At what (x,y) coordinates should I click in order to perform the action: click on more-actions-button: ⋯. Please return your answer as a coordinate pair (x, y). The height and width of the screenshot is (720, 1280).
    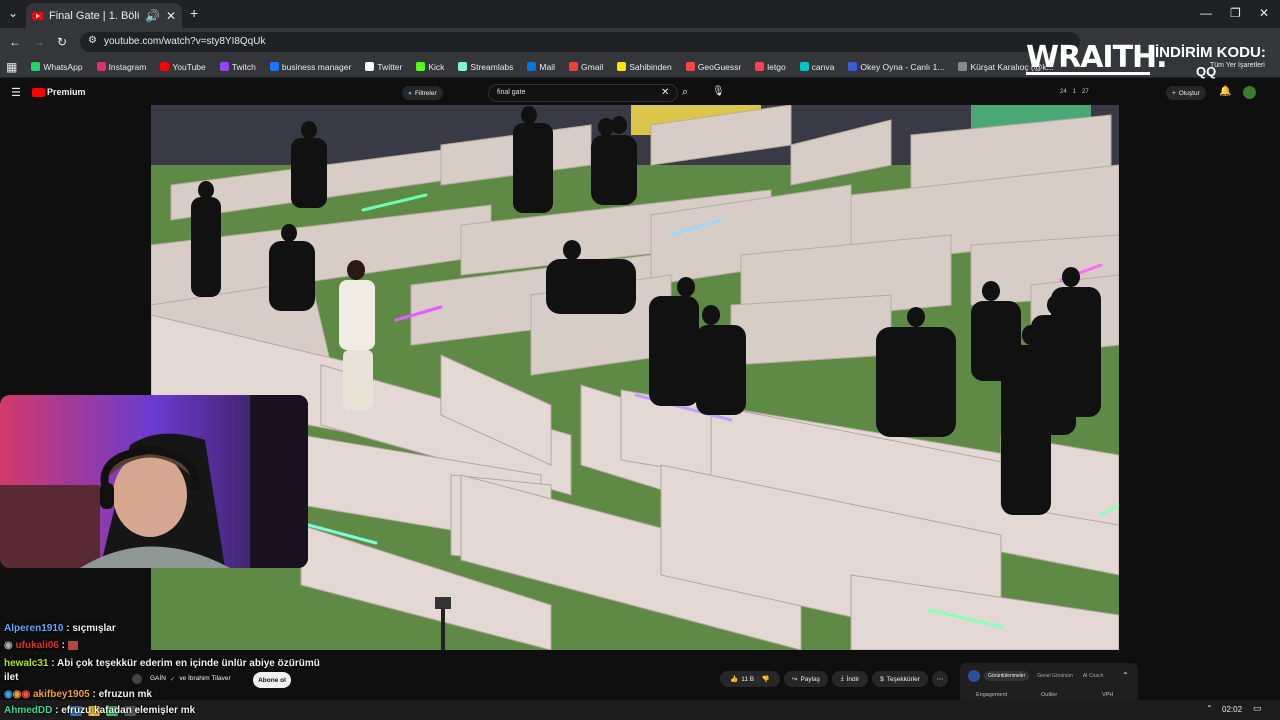
    Looking at the image, I should click on (940, 679).